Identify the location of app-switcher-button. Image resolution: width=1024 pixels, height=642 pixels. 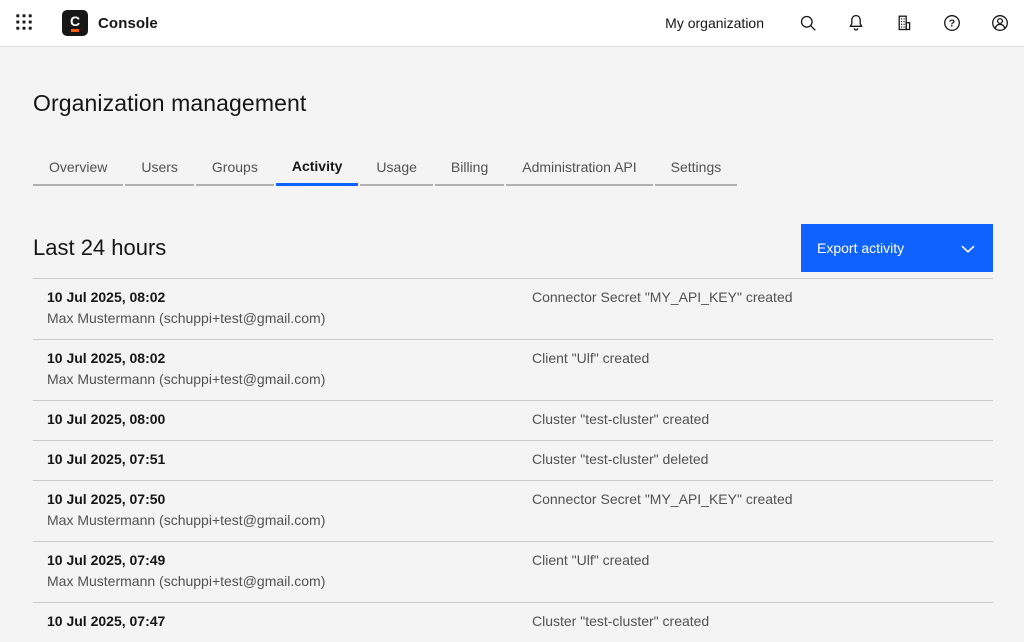
(24, 23).